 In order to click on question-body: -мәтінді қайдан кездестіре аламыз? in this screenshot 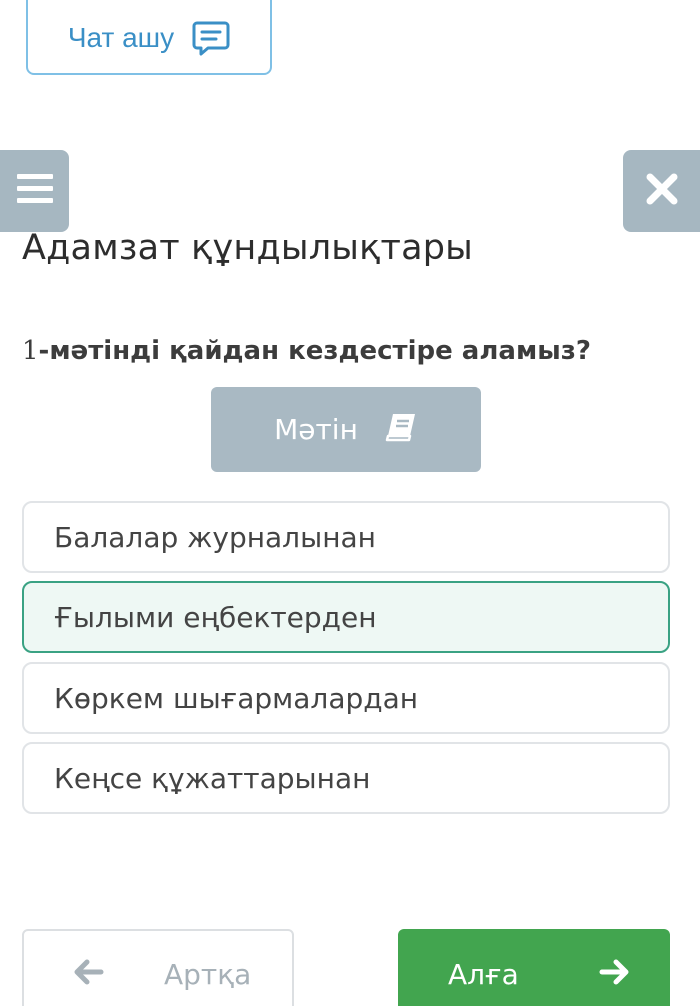, I will do `click(314, 351)`.